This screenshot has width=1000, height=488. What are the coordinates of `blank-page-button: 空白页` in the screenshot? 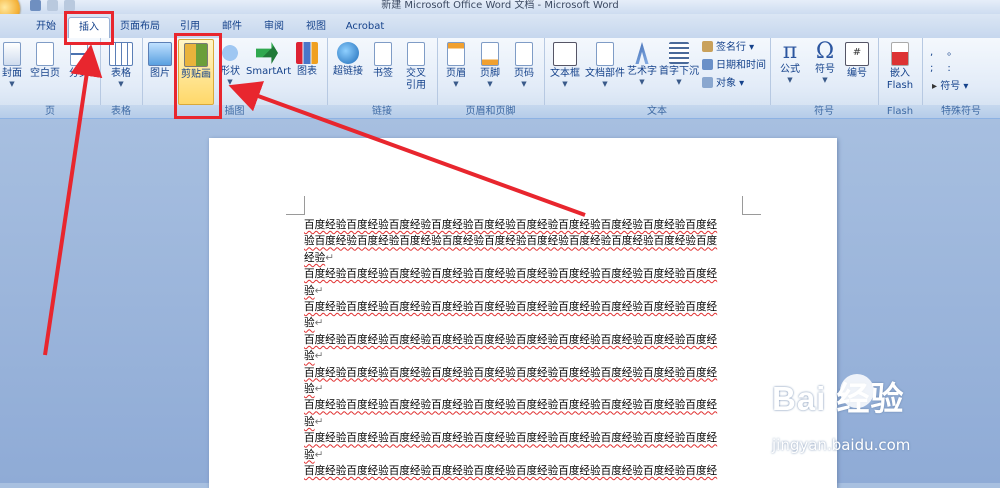 It's located at (45, 61).